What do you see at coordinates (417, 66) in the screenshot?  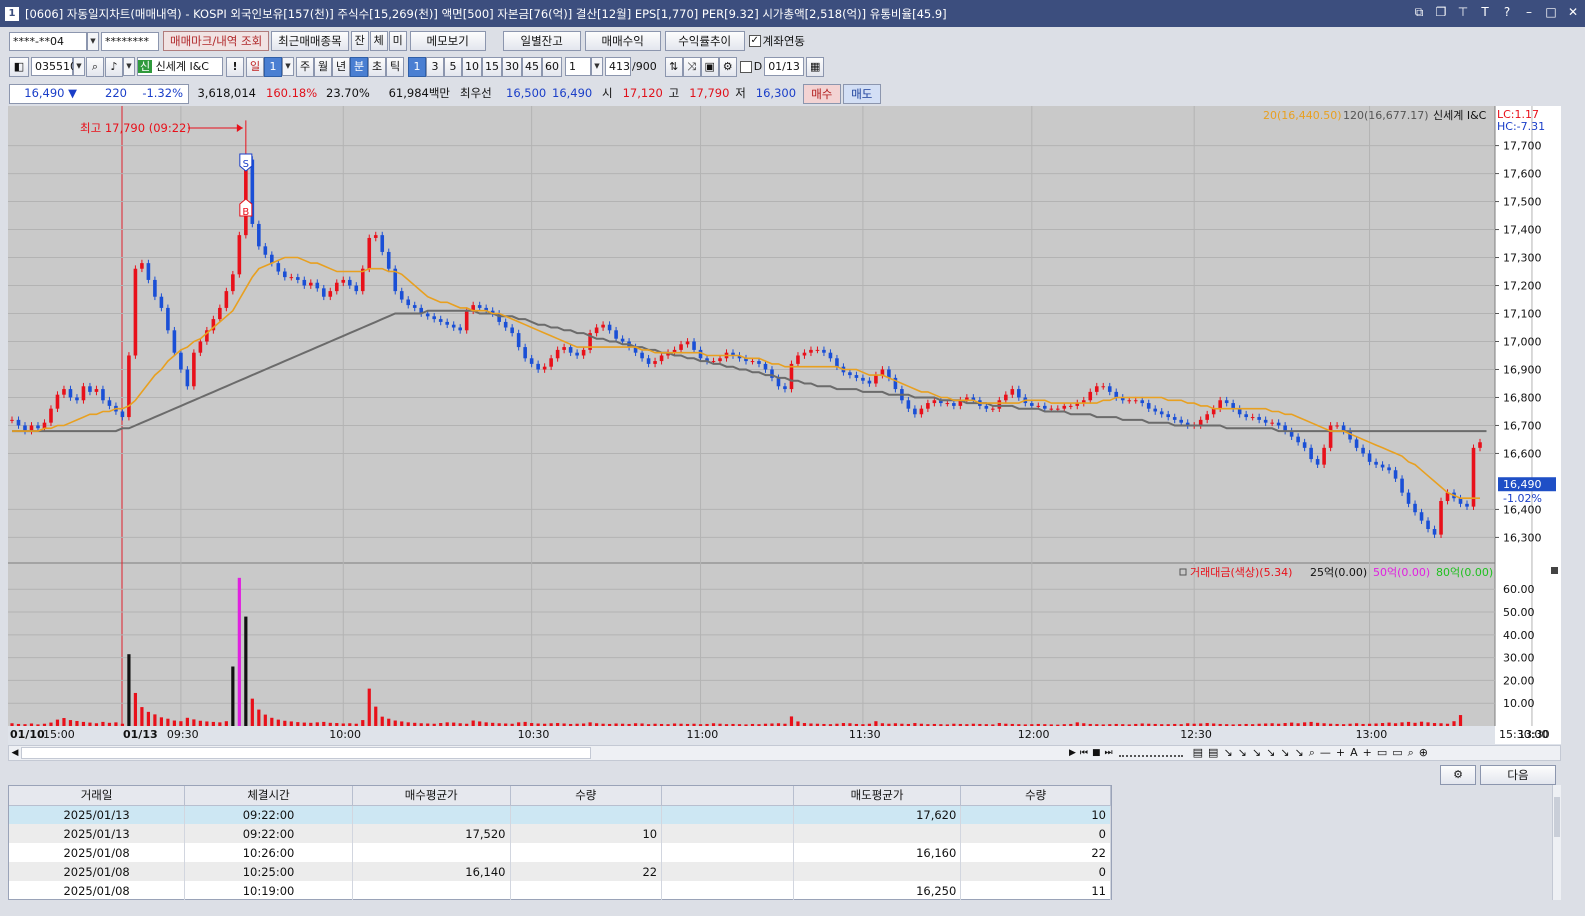 I see `interval-1: 1` at bounding box center [417, 66].